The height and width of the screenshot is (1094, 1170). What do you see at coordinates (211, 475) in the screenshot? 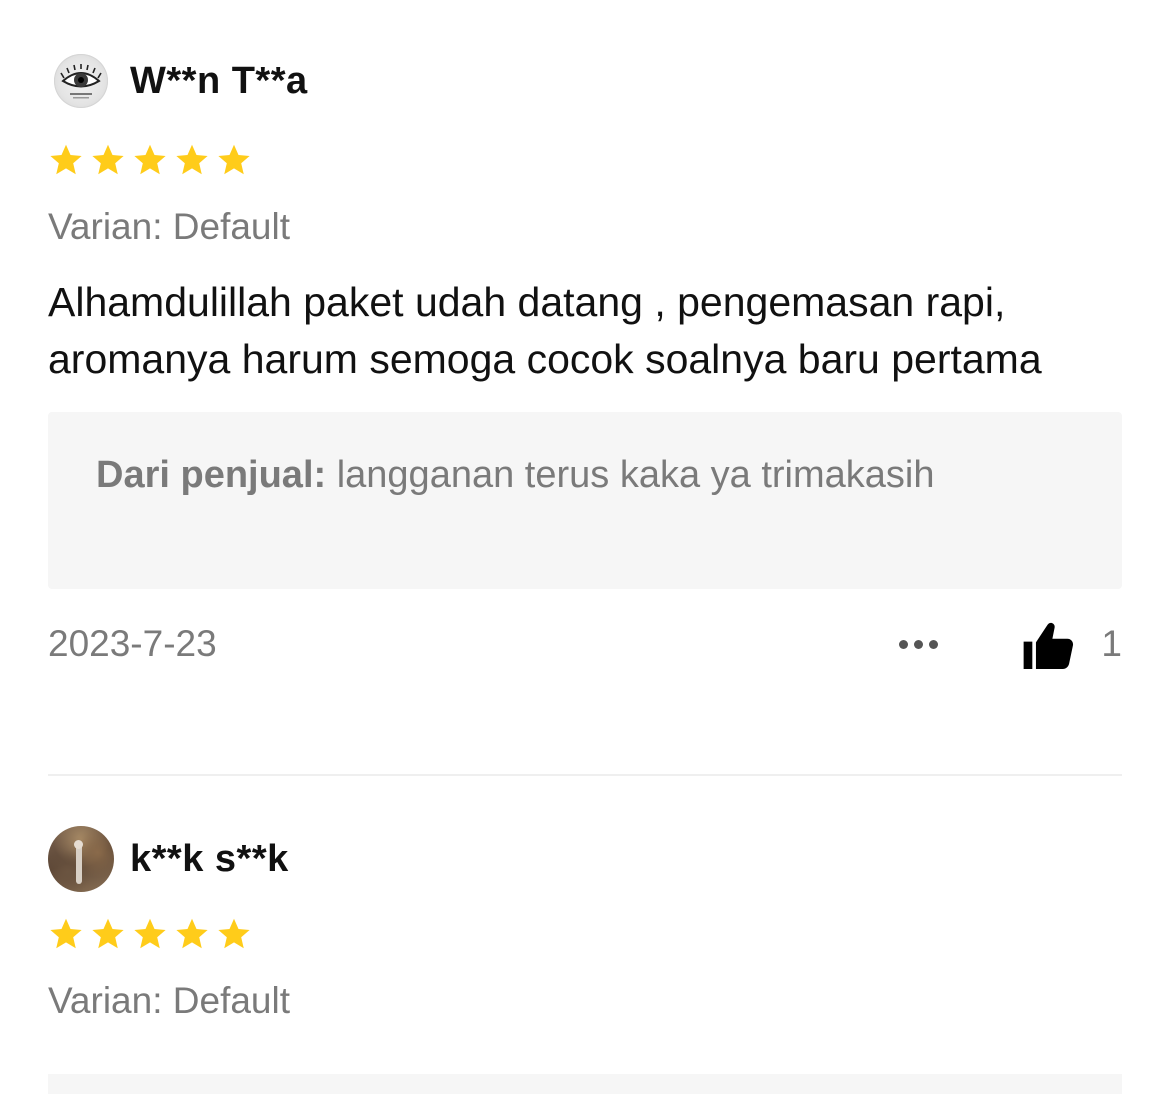
I see `seller-reply-label: Dari penjual:` at bounding box center [211, 475].